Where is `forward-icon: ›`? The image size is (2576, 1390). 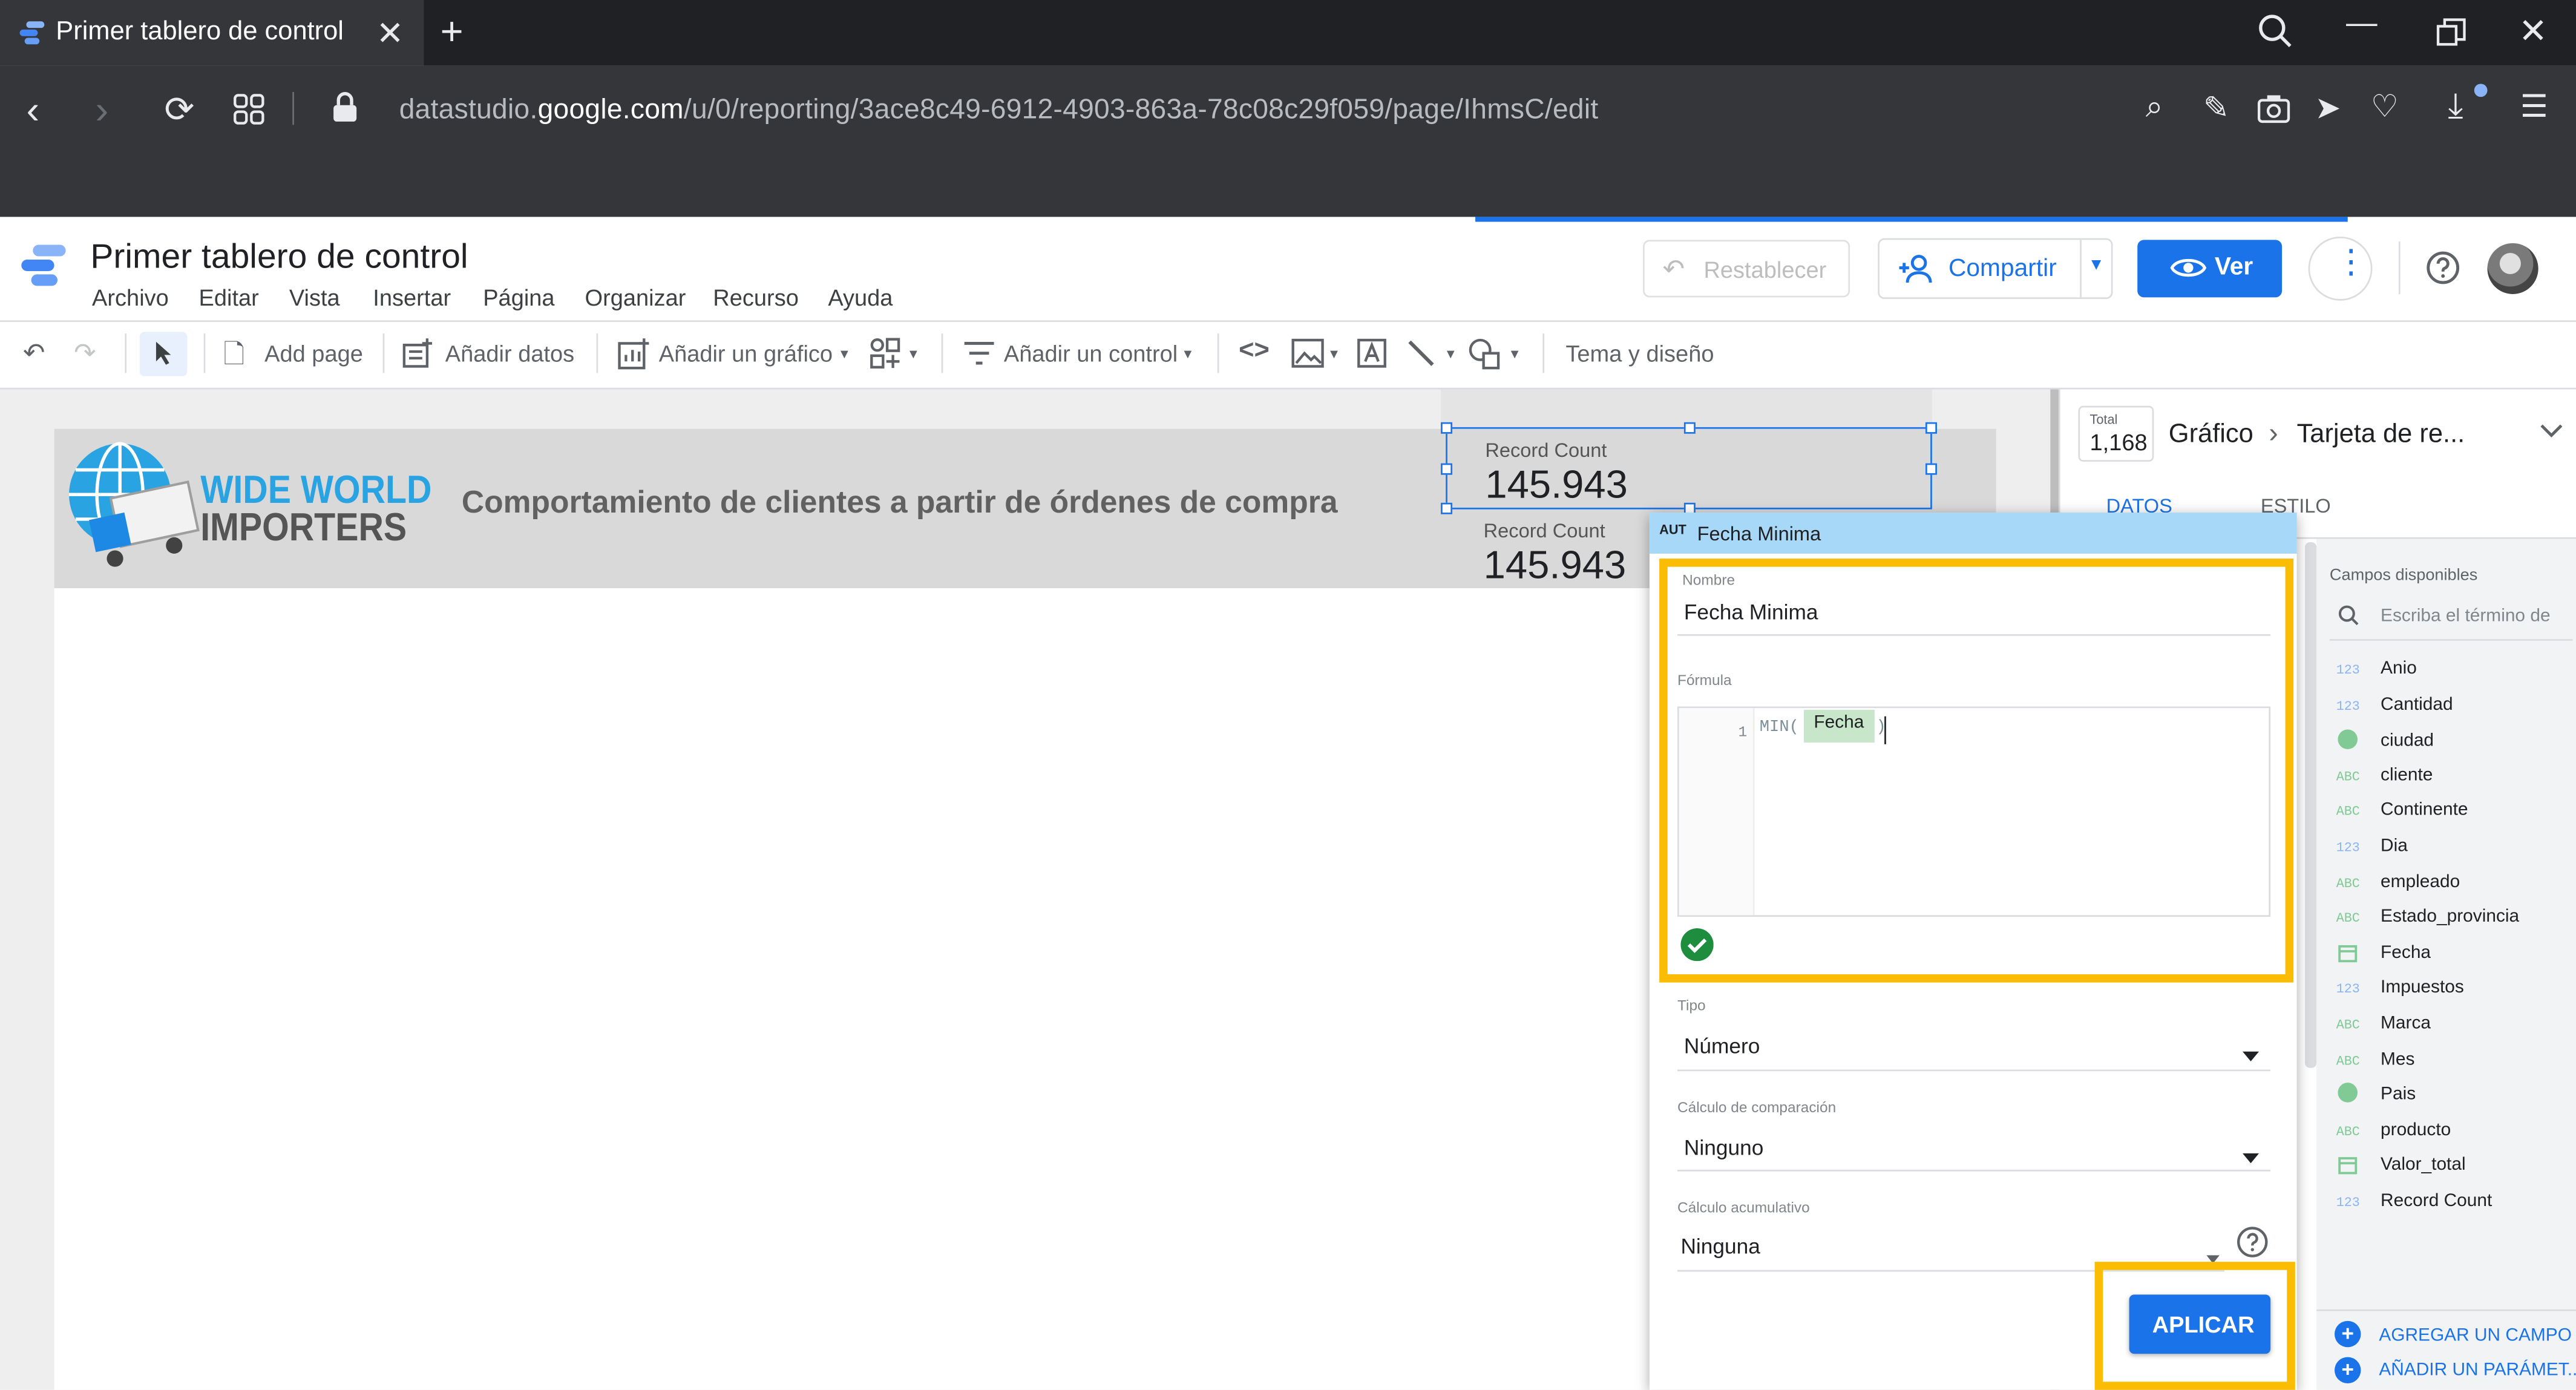 forward-icon: › is located at coordinates (101, 112).